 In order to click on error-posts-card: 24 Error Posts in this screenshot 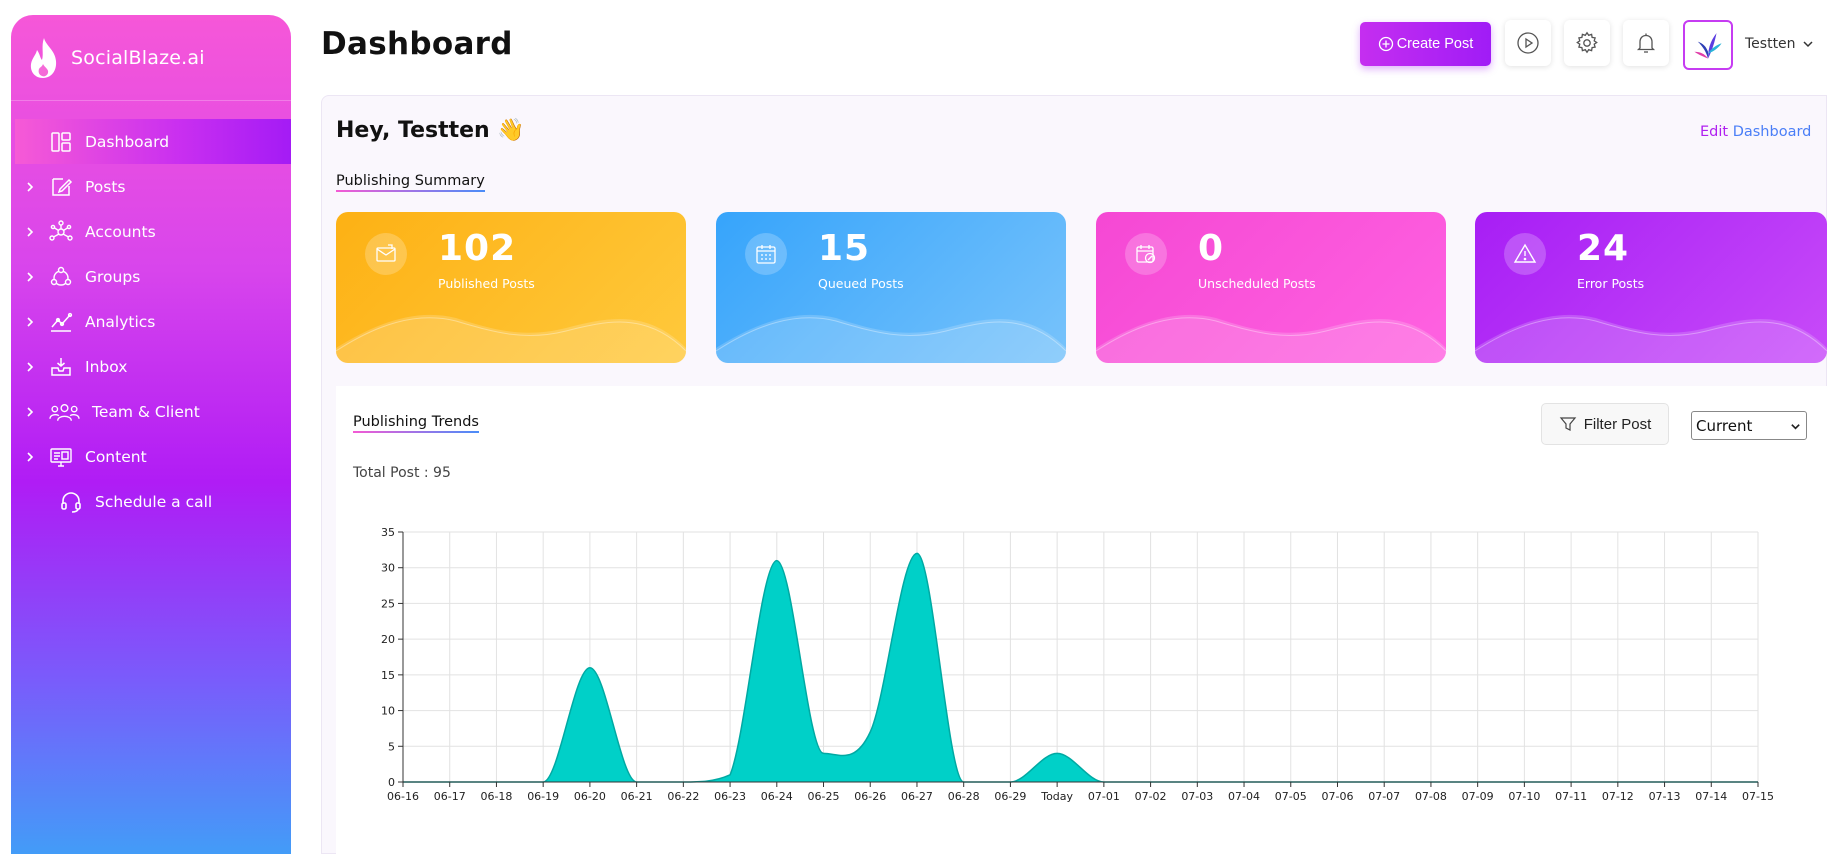, I will do `click(1651, 287)`.